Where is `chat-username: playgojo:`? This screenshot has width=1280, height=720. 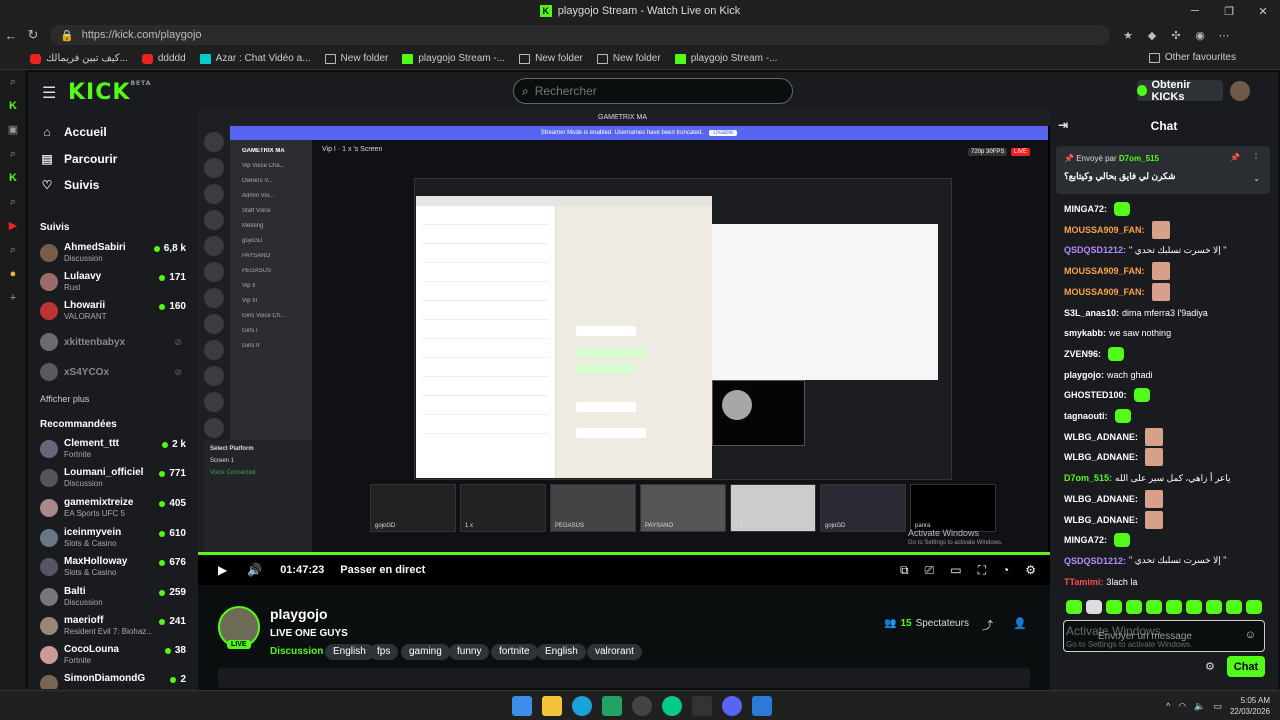 chat-username: playgojo: is located at coordinates (1084, 375).